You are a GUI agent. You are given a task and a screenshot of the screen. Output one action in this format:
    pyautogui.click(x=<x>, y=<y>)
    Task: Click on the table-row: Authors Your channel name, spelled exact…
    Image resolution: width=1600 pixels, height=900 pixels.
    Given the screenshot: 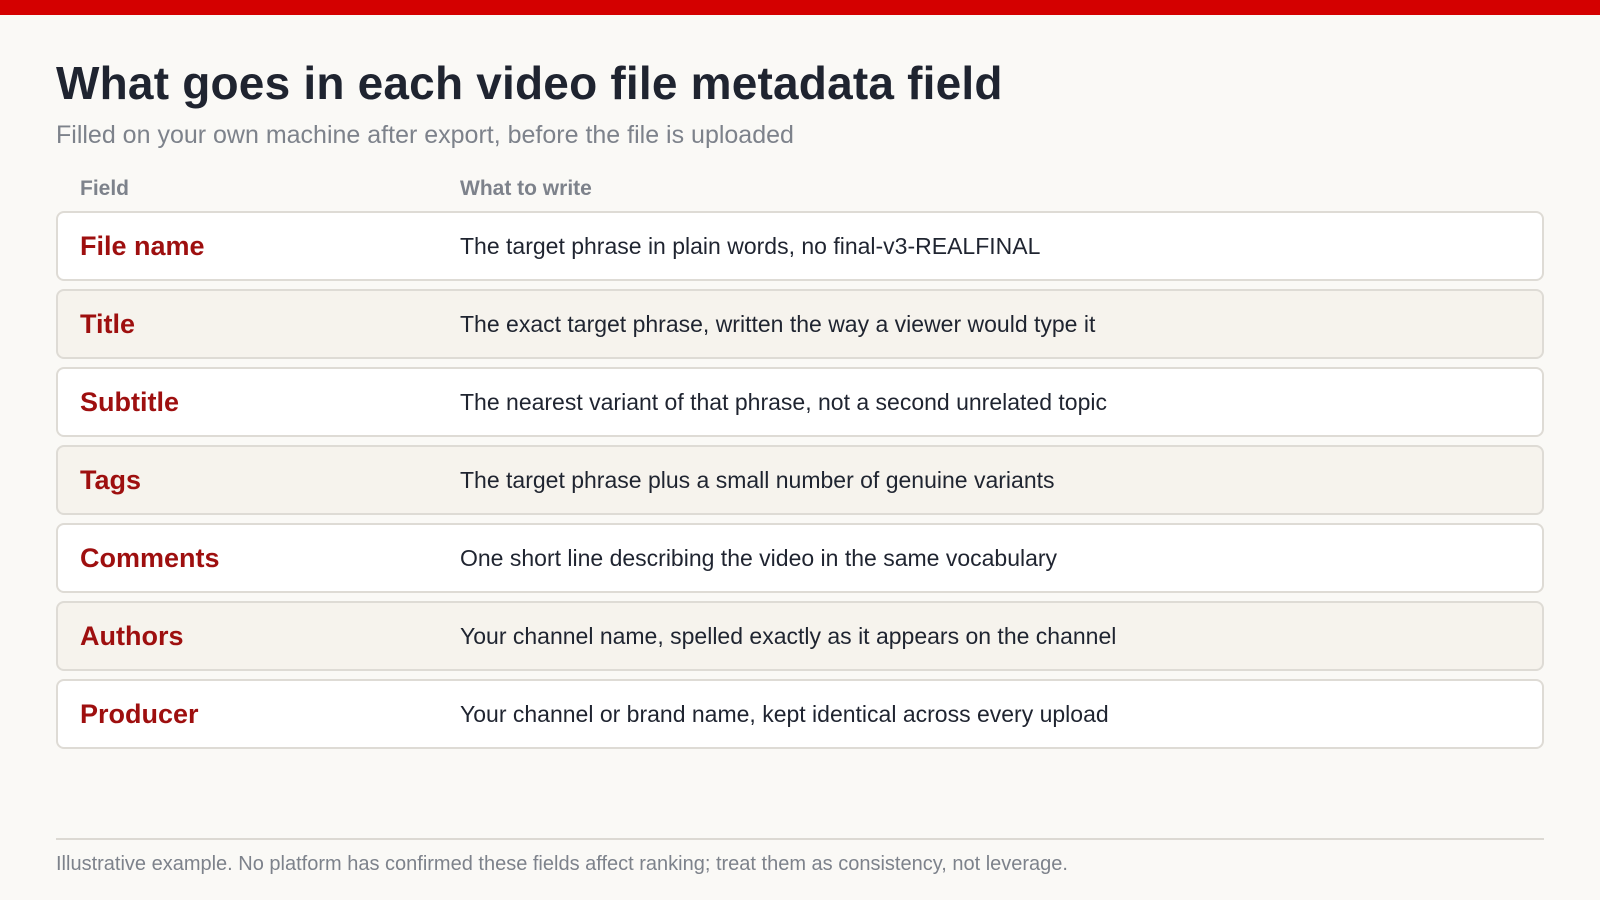 What is the action you would take?
    pyautogui.click(x=800, y=636)
    